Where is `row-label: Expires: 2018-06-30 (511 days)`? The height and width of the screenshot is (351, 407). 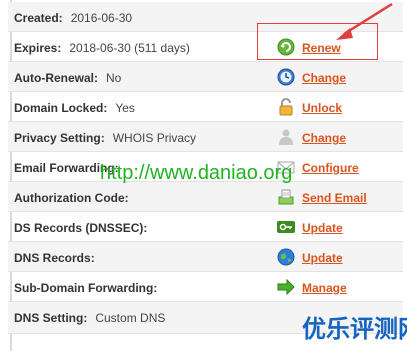 row-label: Expires: 2018-06-30 (511 days) is located at coordinates (102, 48).